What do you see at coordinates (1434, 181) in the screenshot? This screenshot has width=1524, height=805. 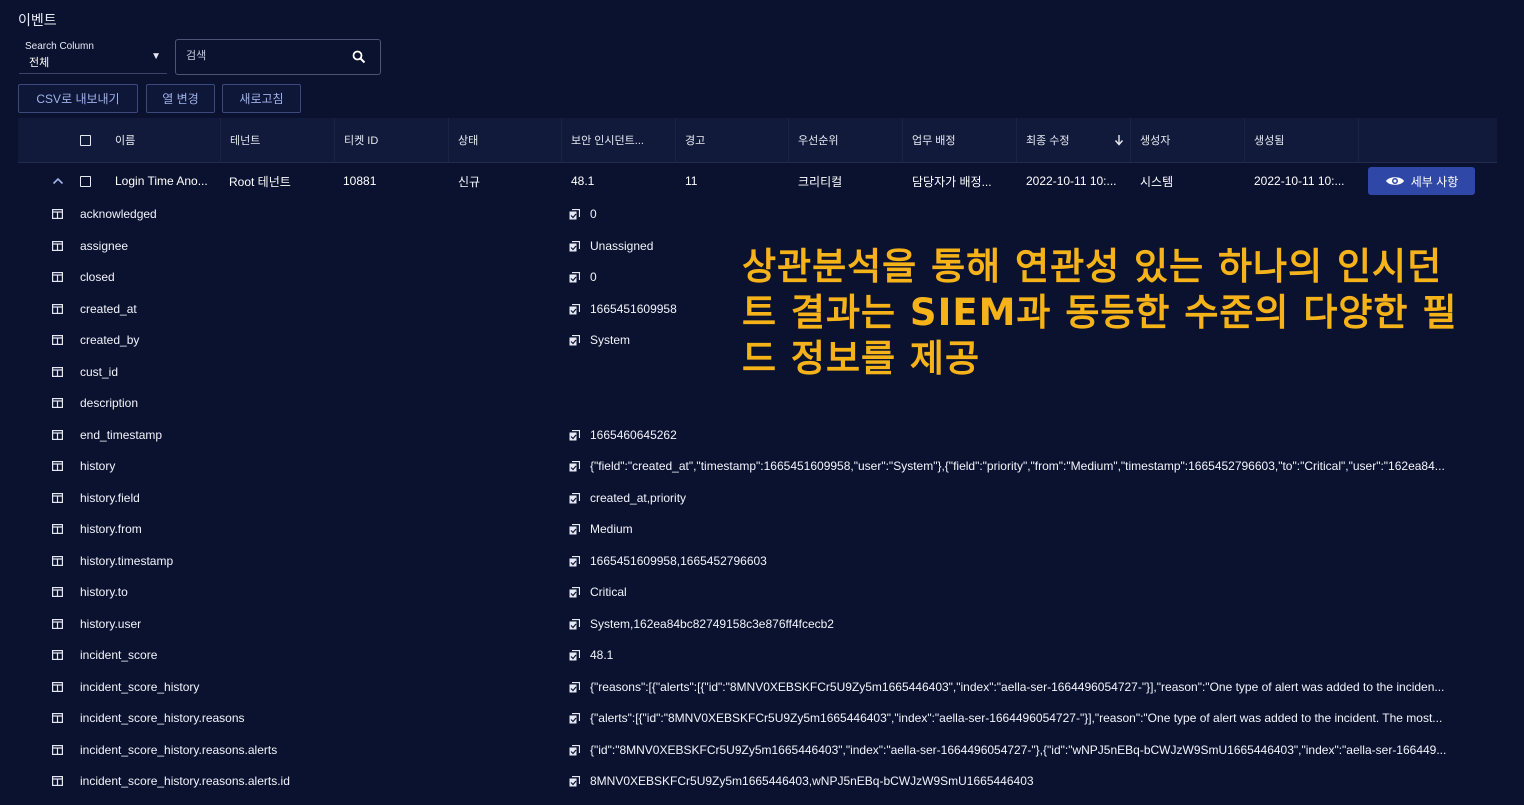 I see `detail-button-label: 세부 사항` at bounding box center [1434, 181].